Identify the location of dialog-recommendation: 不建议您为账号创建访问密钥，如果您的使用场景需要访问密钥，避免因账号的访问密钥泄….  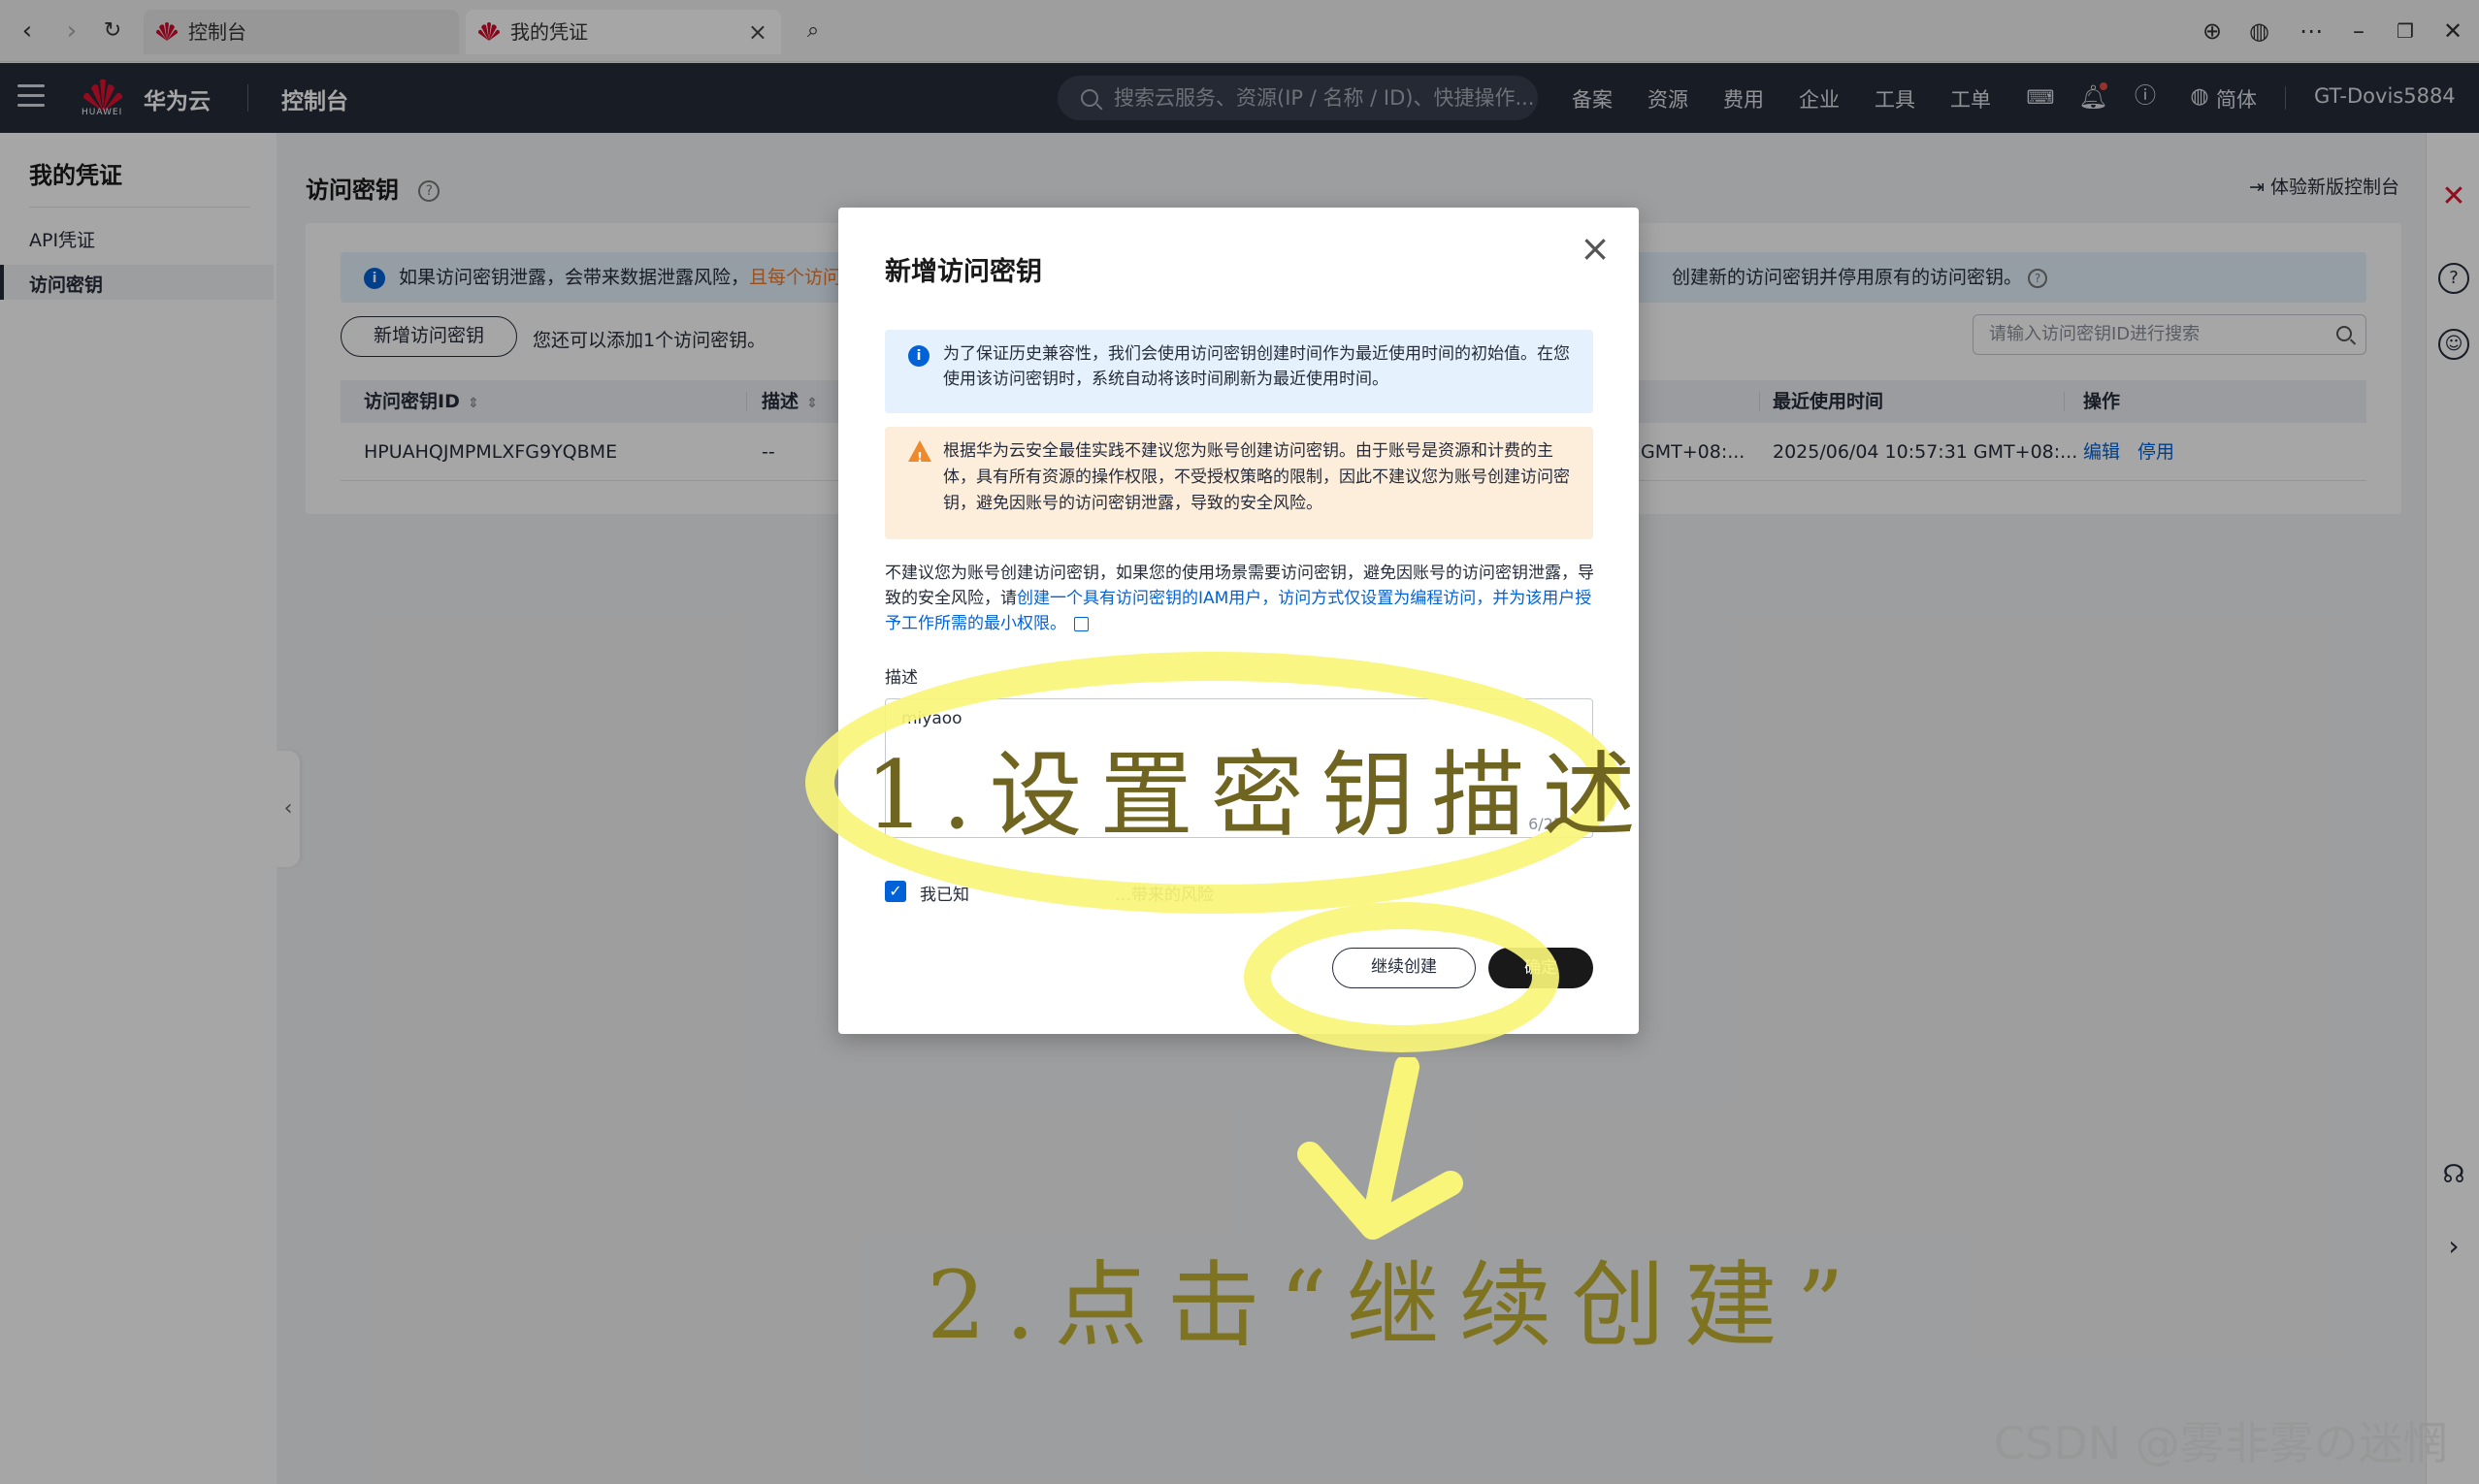
(1244, 598).